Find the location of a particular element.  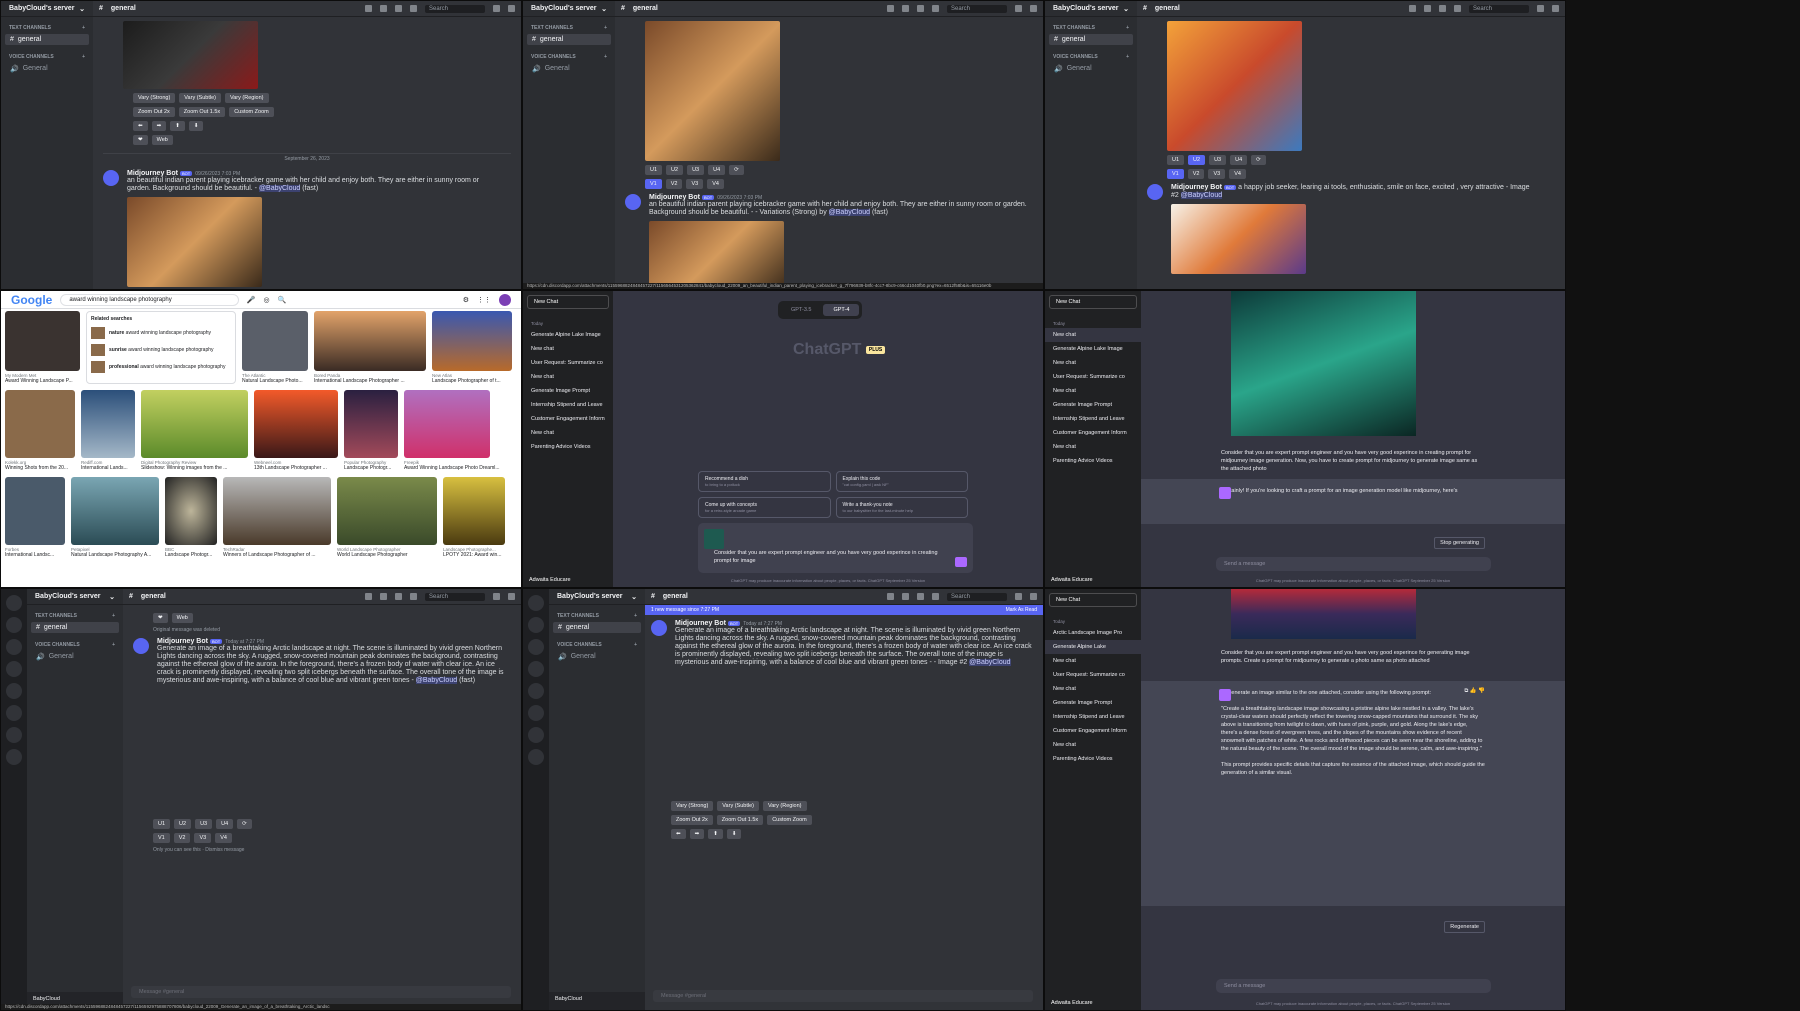

add-server-icon is located at coordinates (536, 713).